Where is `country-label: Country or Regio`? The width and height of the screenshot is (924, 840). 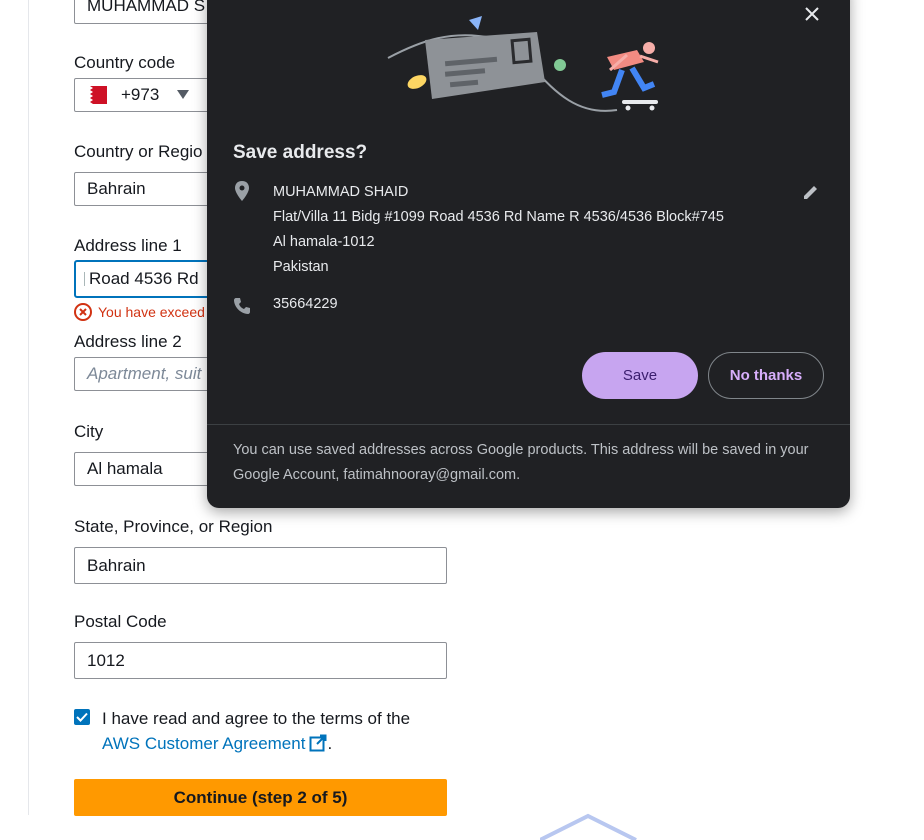
country-label: Country or Regio is located at coordinates (138, 151).